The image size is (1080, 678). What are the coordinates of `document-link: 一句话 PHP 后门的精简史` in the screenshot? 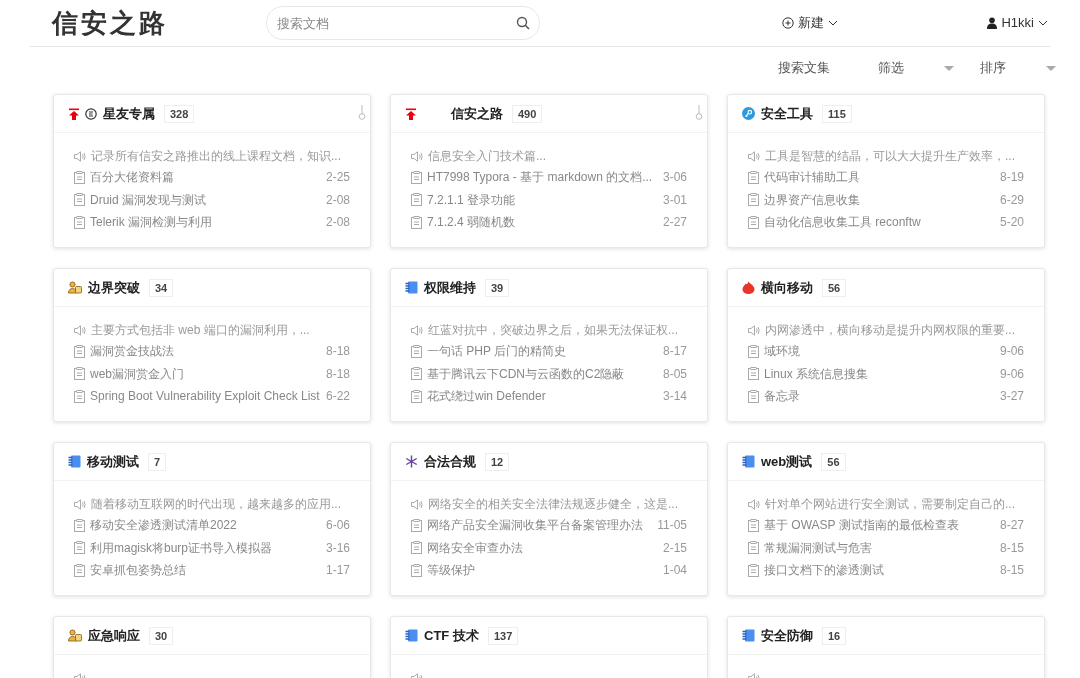 It's located at (497, 351).